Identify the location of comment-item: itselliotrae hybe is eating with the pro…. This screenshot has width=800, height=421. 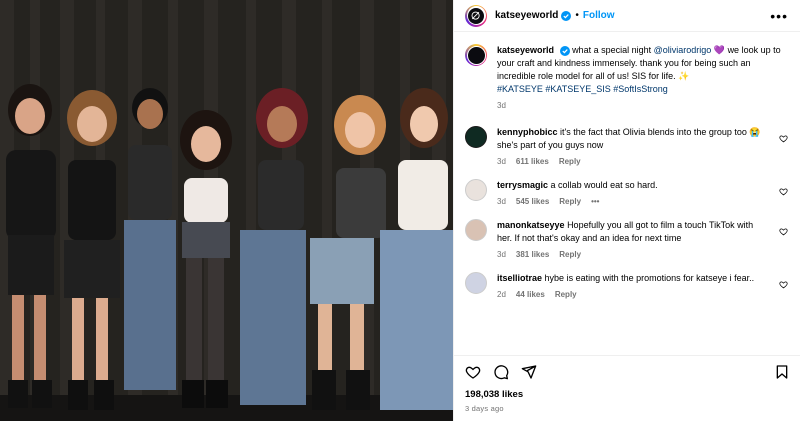
(626, 285).